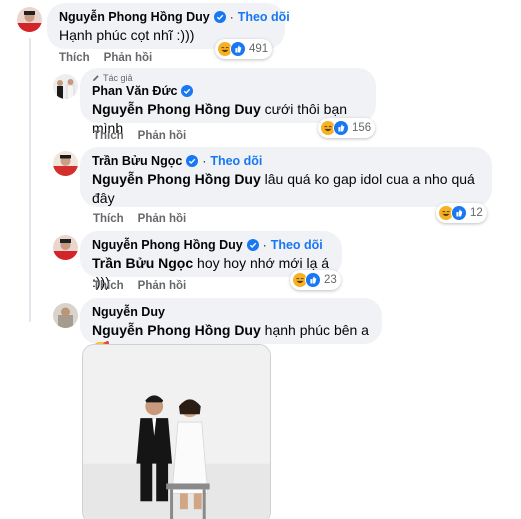  Describe the element at coordinates (137, 161) in the screenshot. I see `comment-author: Trần Bửu Ngọc` at that location.